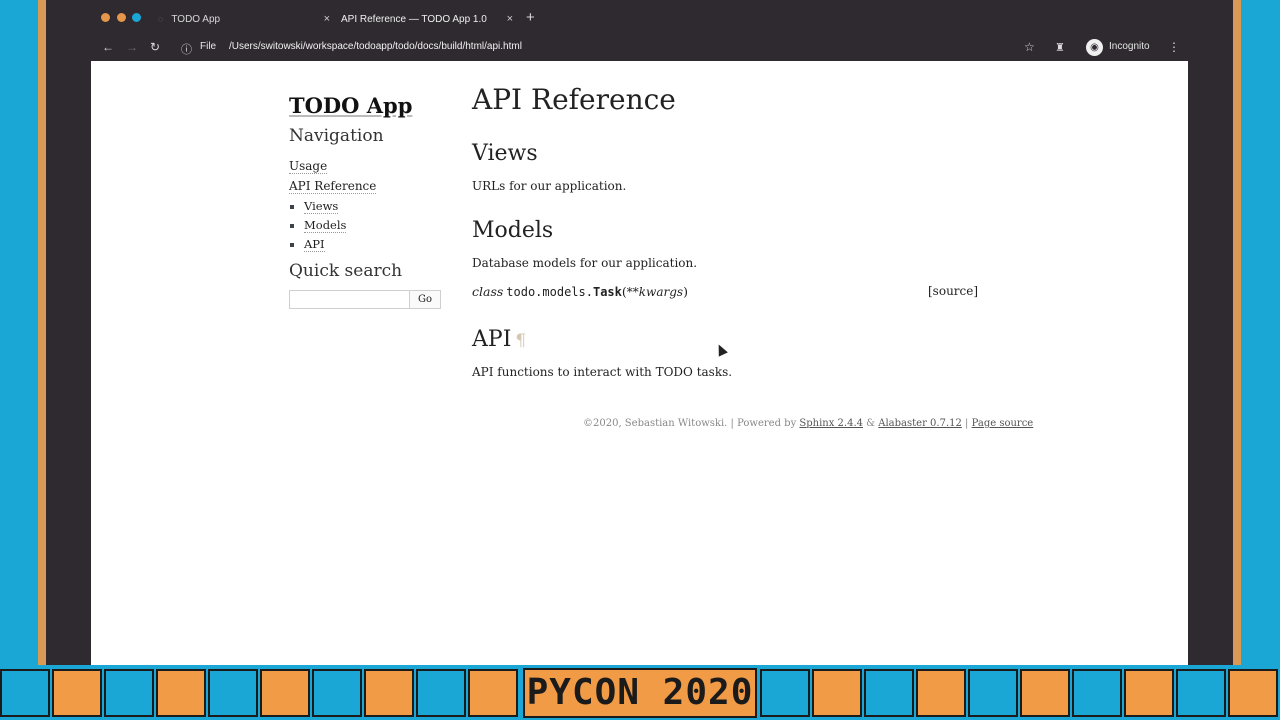 The height and width of the screenshot is (720, 1280). Describe the element at coordinates (530, 17) in the screenshot. I see `new-tab-button: +` at that location.